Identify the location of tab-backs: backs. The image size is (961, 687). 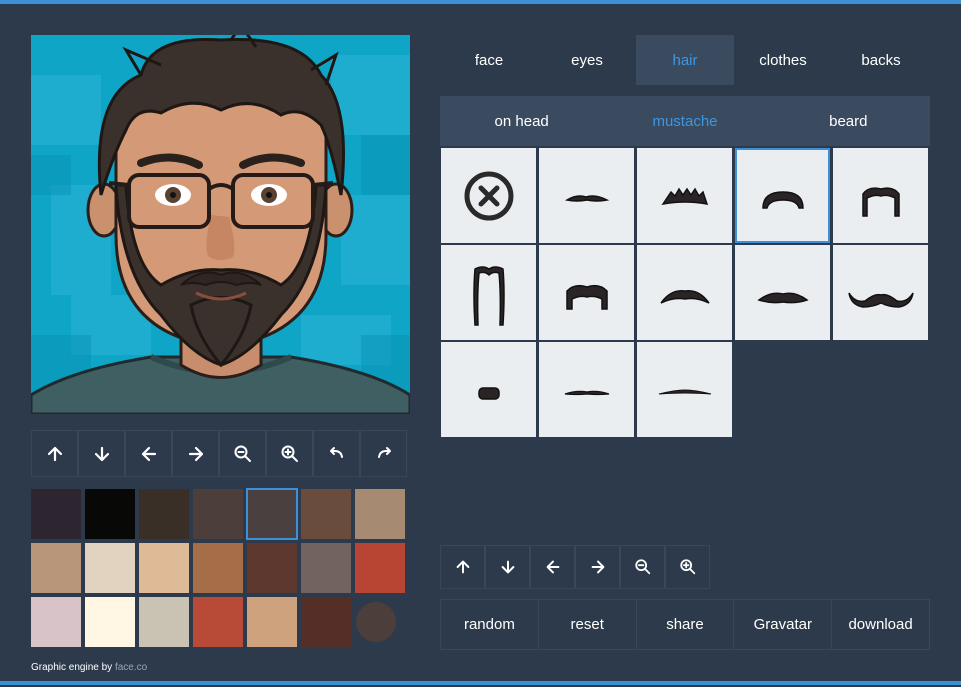
(881, 60).